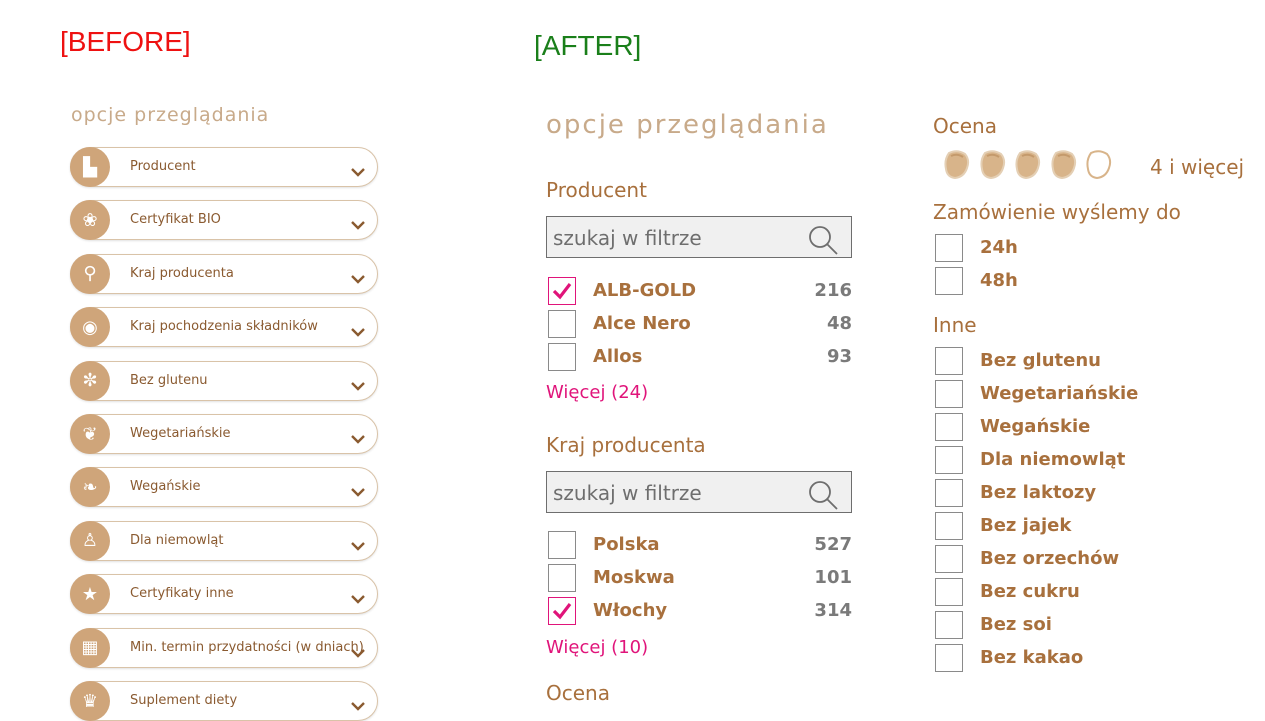  What do you see at coordinates (700, 292) in the screenshot?
I see `filter-option-row: ALB-GOLD 216` at bounding box center [700, 292].